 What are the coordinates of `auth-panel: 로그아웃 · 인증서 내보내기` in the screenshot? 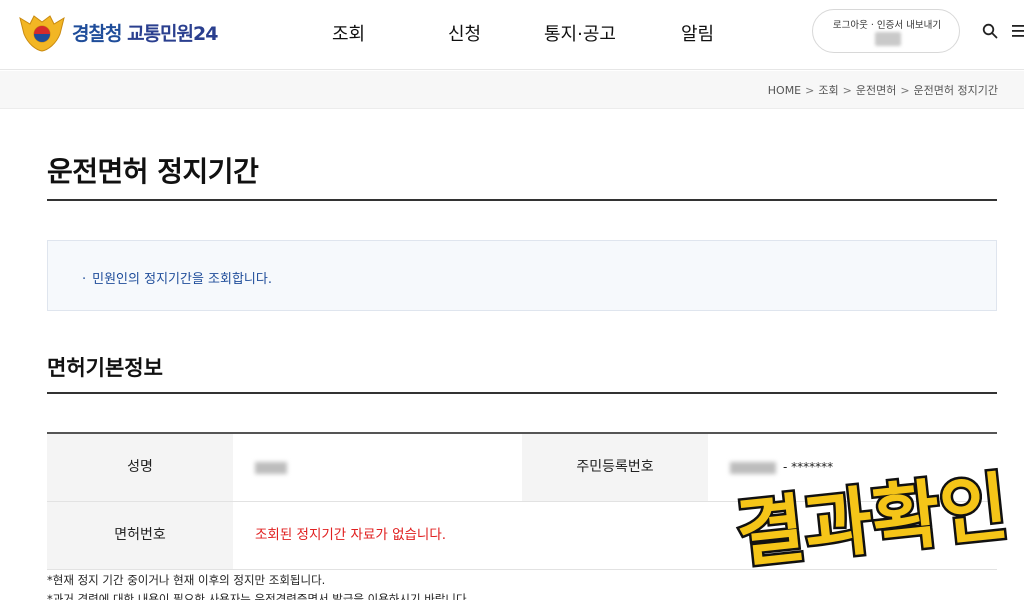 It's located at (886, 31).